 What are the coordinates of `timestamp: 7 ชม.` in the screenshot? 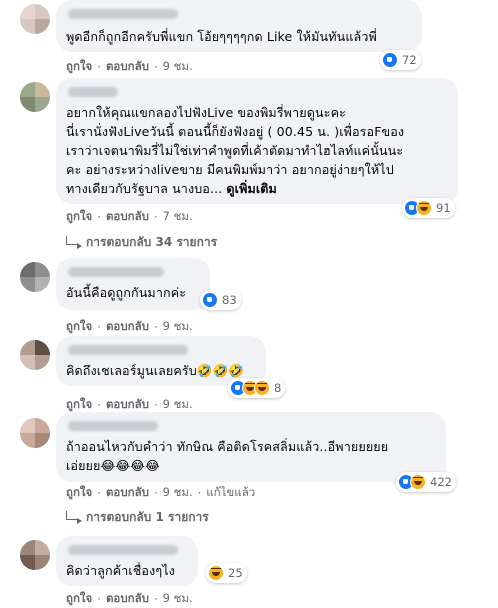 It's located at (178, 217).